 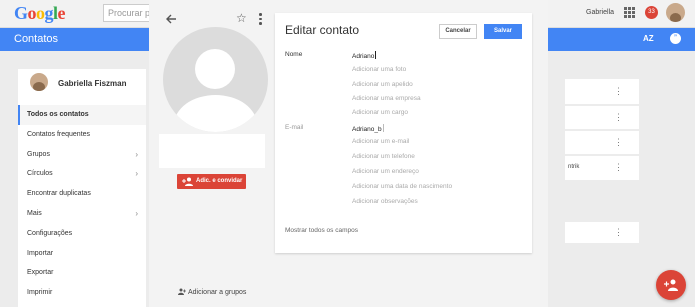 I want to click on sidebar-item: Exportar, so click(x=82, y=273).